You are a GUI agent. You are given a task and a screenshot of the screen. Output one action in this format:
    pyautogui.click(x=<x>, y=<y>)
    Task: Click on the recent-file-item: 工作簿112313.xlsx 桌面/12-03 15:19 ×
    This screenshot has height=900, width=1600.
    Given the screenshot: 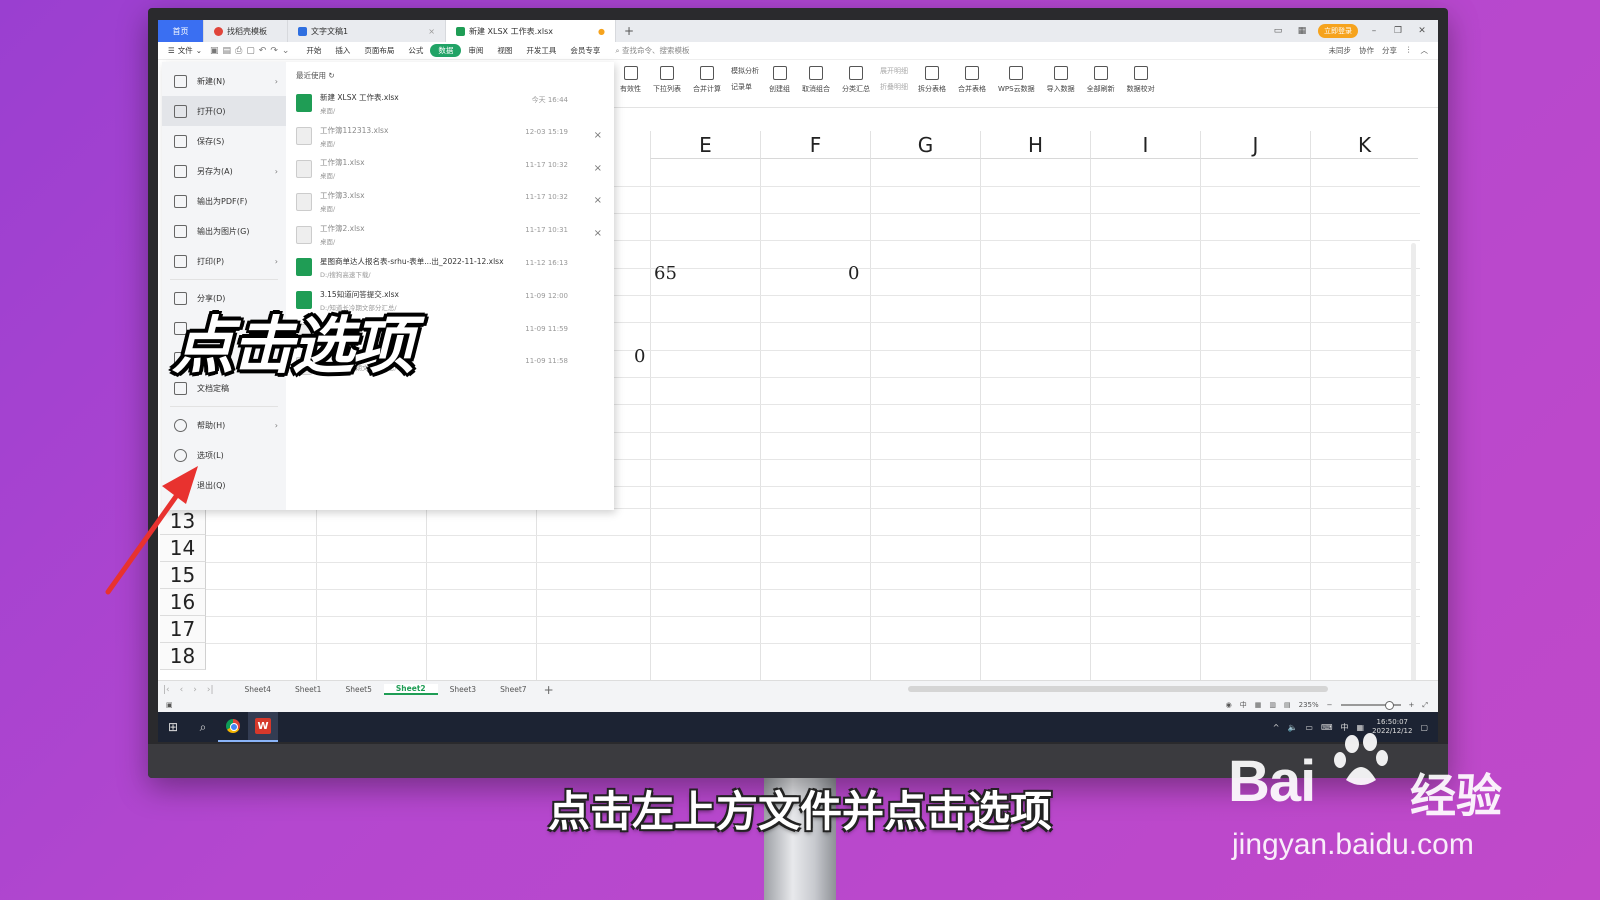 What is the action you would take?
    pyautogui.click(x=450, y=136)
    